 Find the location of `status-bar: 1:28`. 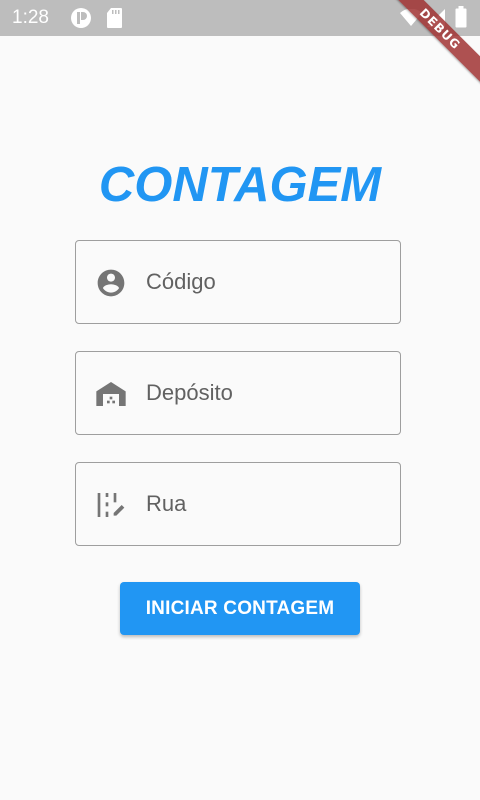

status-bar: 1:28 is located at coordinates (240, 18).